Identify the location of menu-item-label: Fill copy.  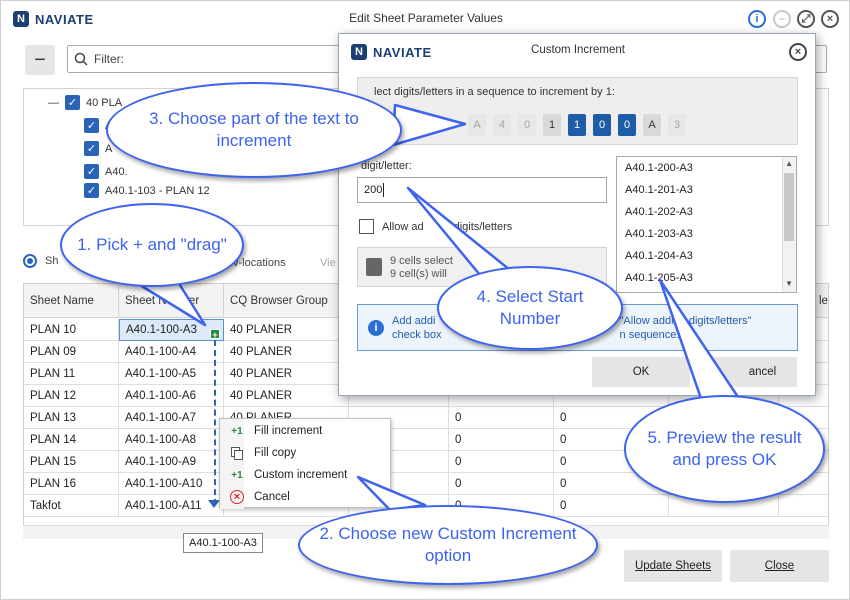
(275, 453).